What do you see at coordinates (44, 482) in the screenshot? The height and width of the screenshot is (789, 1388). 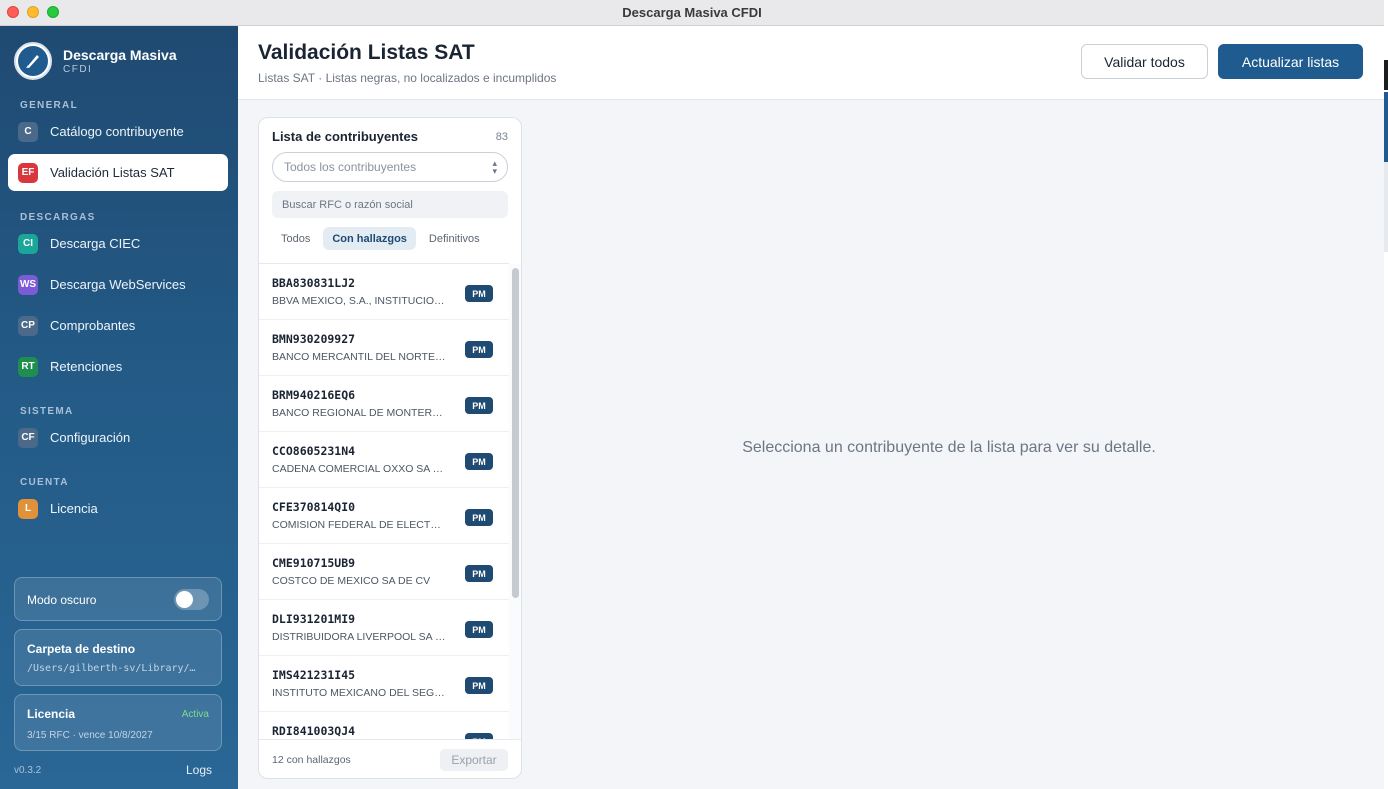 I see `section-label-cuenta: CUENTA` at bounding box center [44, 482].